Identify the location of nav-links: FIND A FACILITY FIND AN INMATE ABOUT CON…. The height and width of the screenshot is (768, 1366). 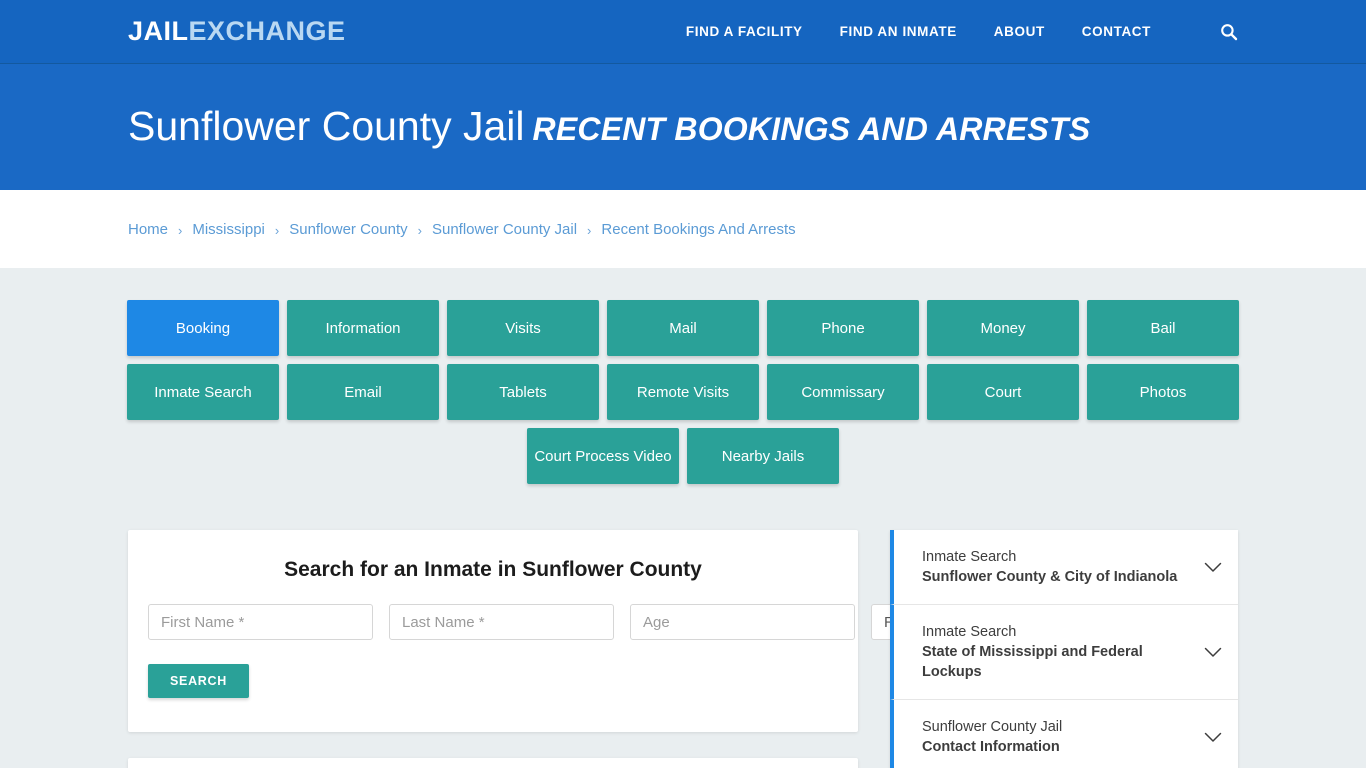
(962, 32).